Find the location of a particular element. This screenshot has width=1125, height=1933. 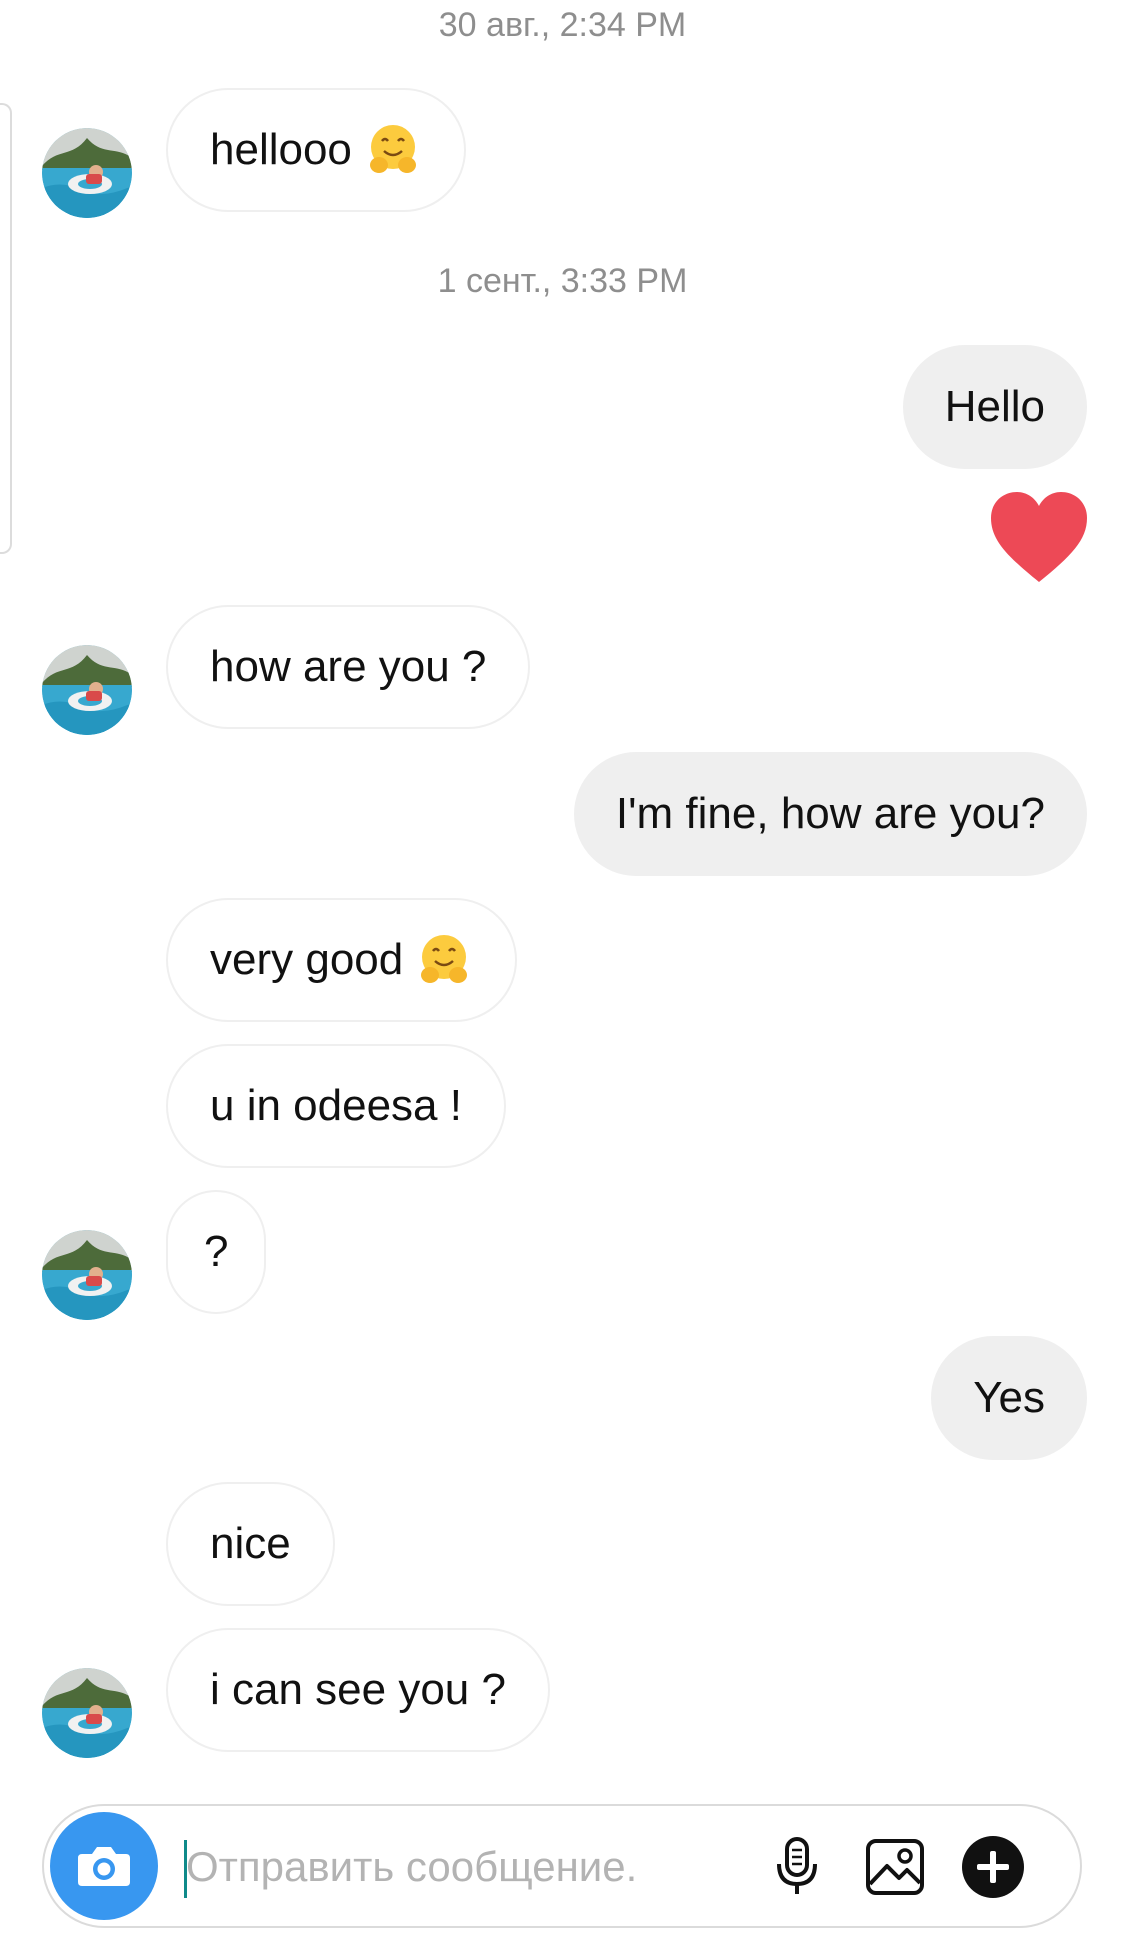

incoming-message: how are you ? is located at coordinates (348, 667).